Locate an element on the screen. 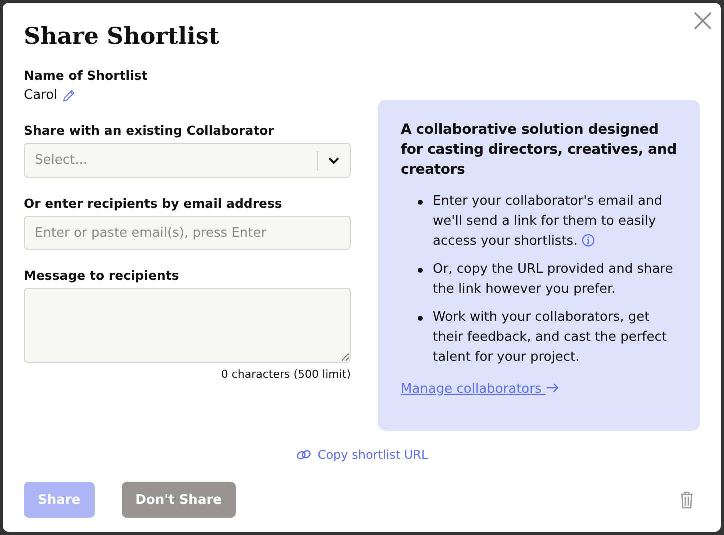 Image resolution: width=724 pixels, height=535 pixels. email-input-field: Enter or paste email(s), press Enter is located at coordinates (187, 233).